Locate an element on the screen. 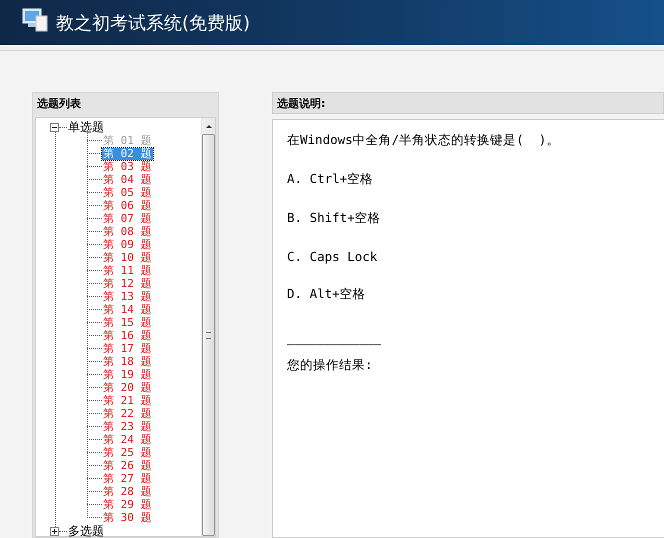  answer-option: B. Shift+空格 is located at coordinates (468, 218).